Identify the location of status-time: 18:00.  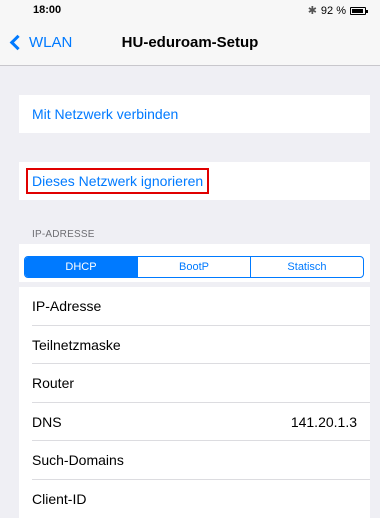
(47, 10).